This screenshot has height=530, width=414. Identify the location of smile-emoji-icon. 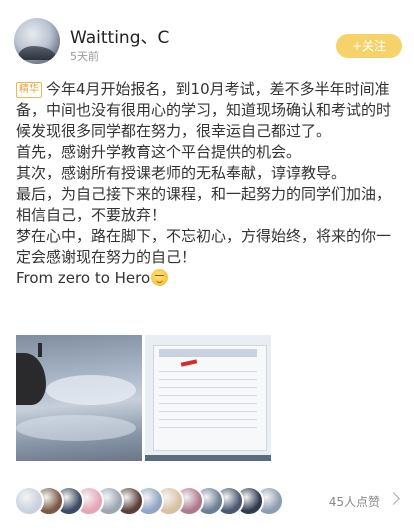
(160, 277).